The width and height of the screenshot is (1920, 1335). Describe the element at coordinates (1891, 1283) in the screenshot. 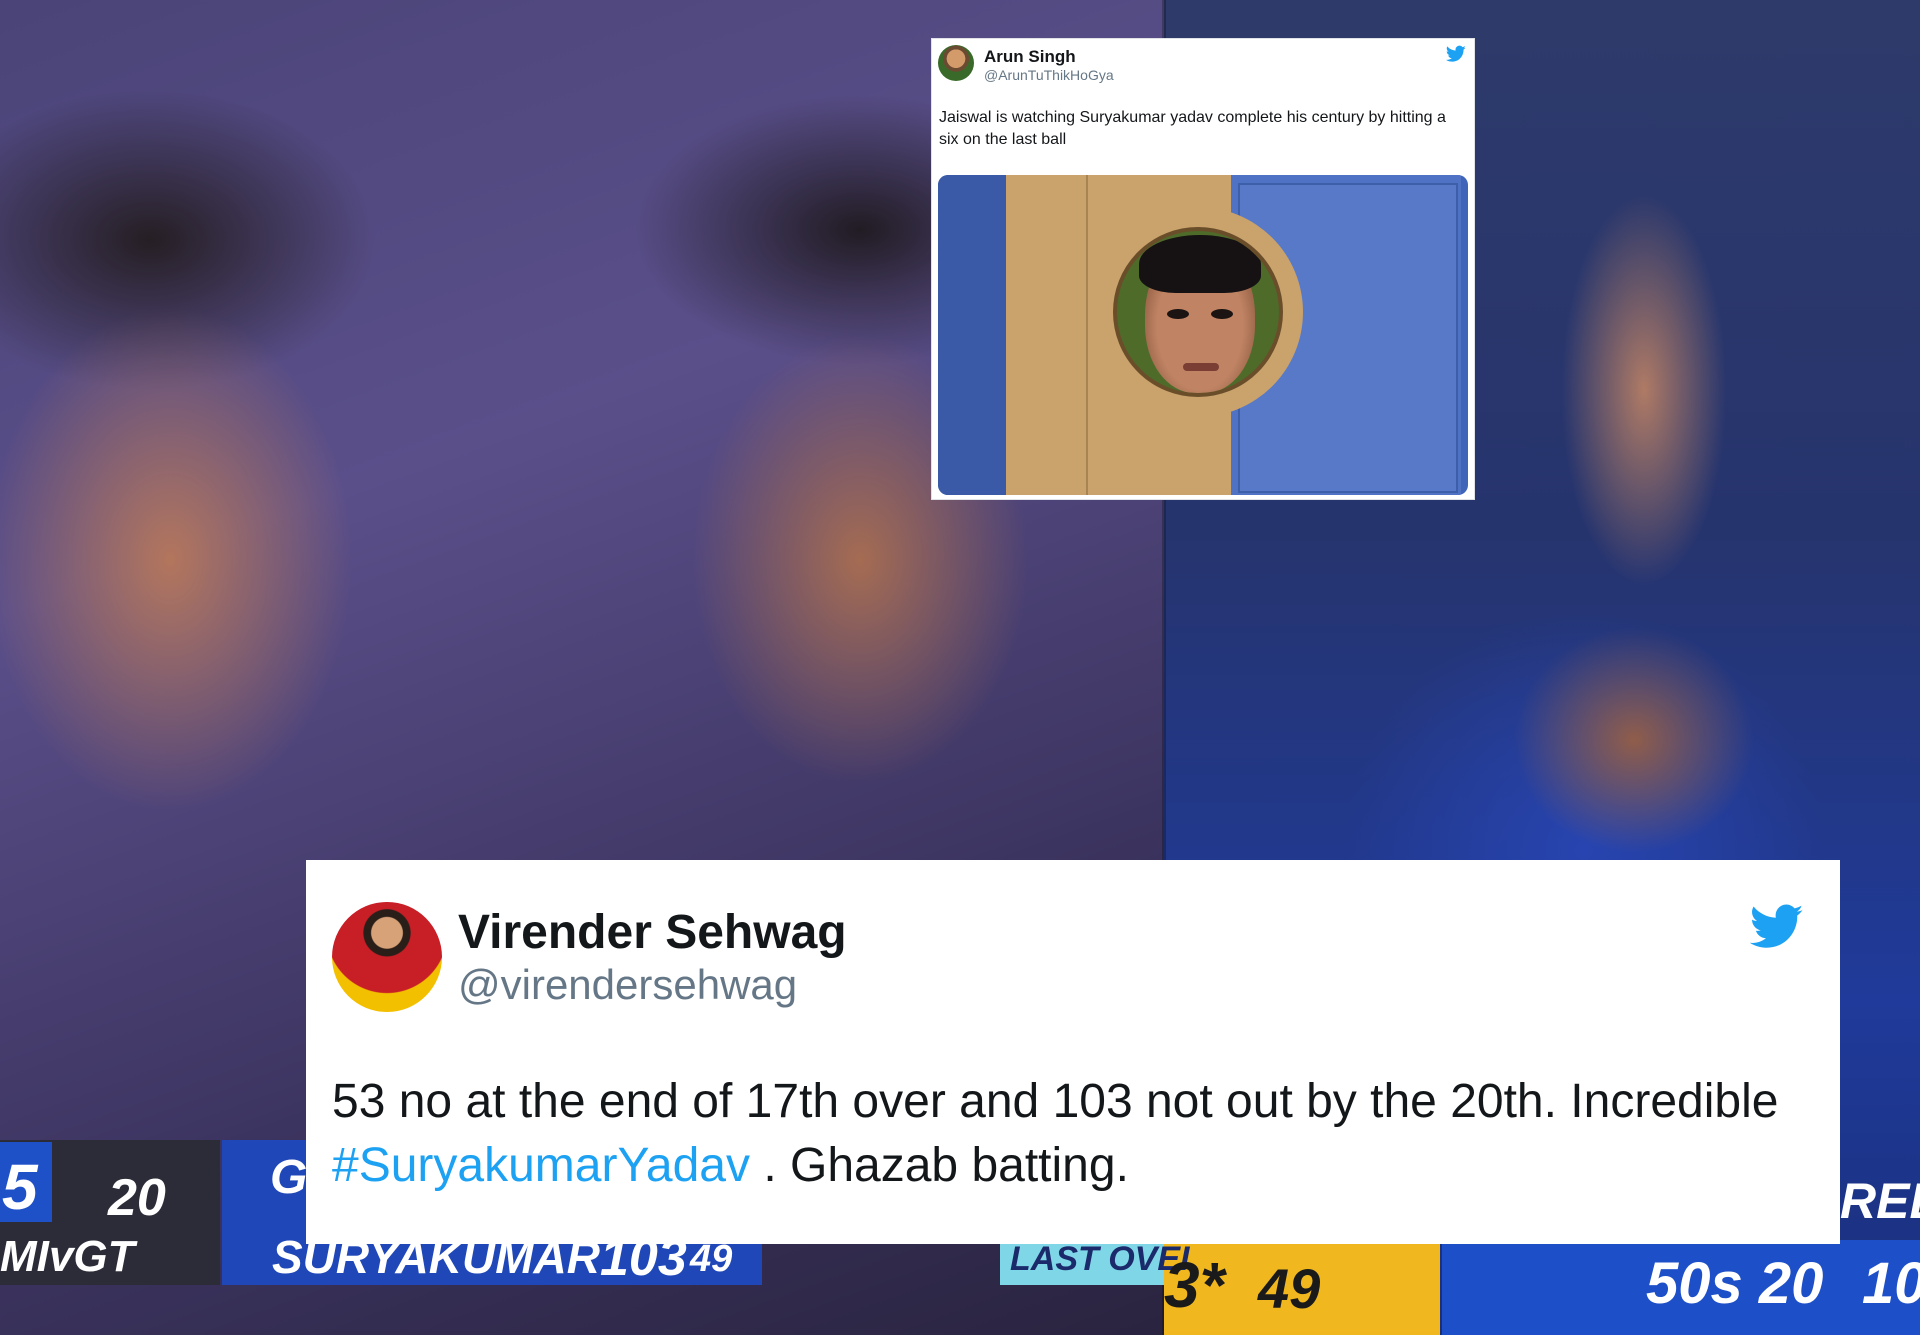

I see `scoreboard-right-tail: 10` at that location.